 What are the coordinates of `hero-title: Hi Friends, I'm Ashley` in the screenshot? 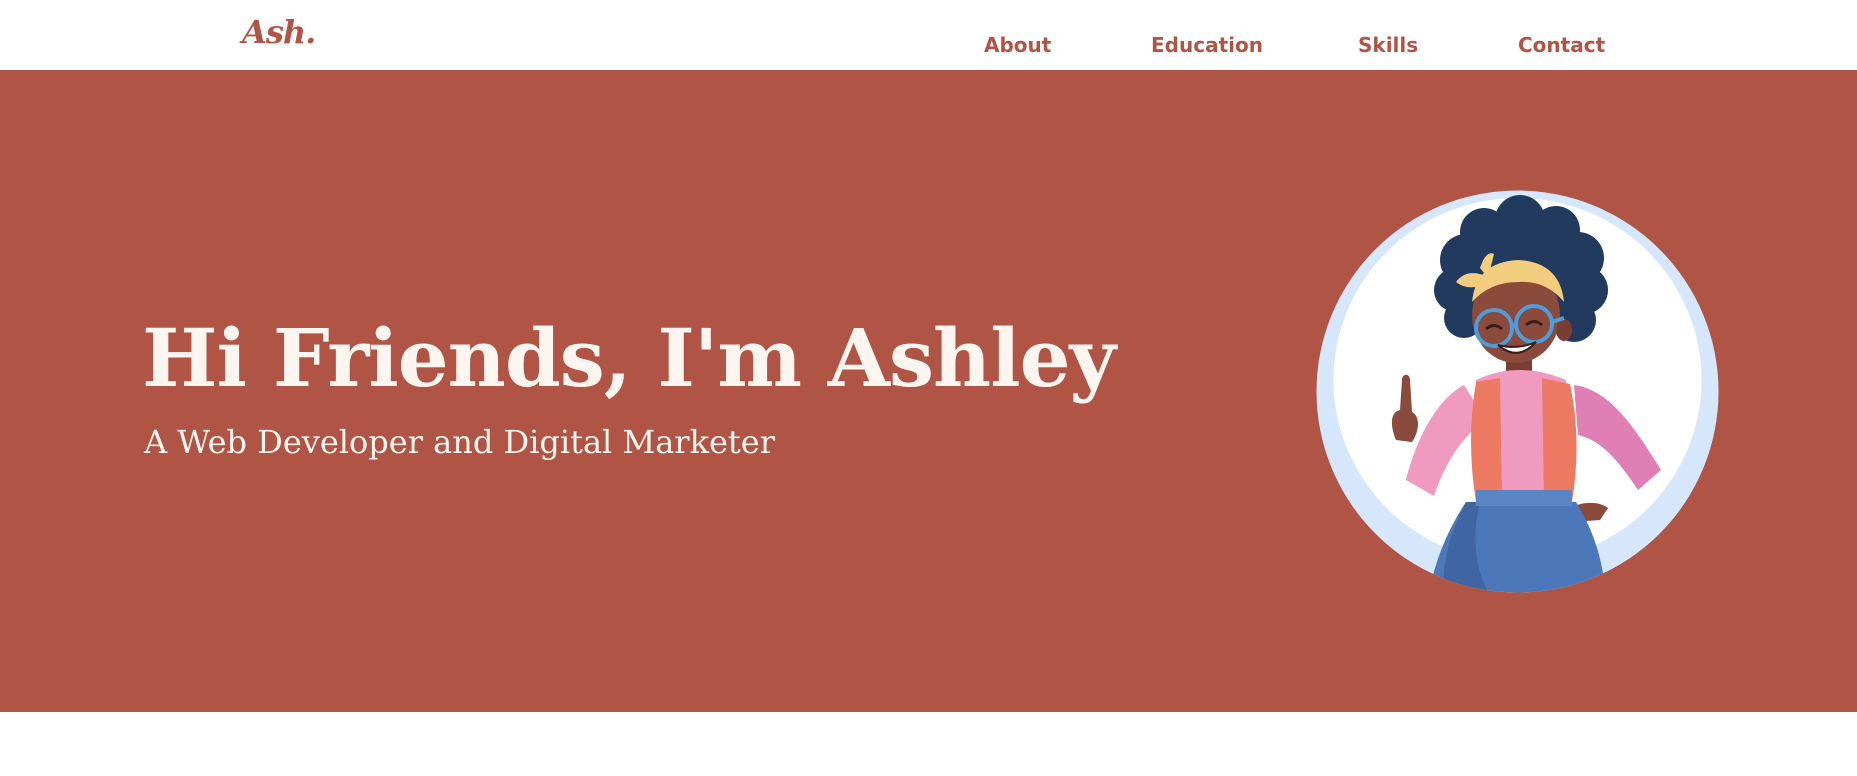 It's located at (629, 358).